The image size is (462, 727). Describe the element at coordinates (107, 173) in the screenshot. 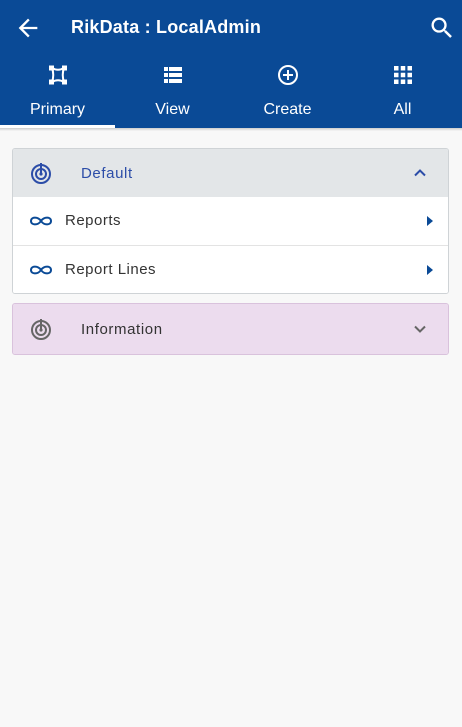

I see `section-title: Default` at that location.